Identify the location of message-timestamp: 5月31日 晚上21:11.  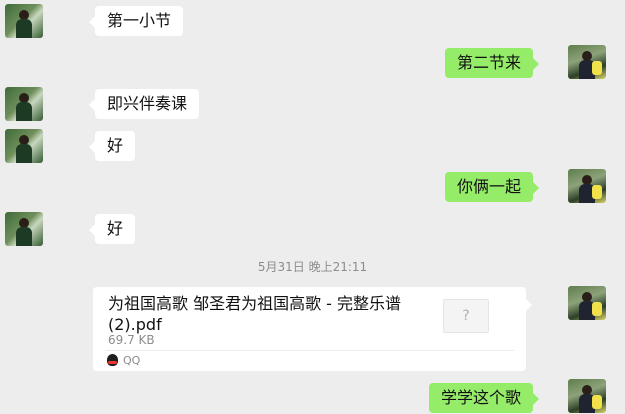
(312, 267).